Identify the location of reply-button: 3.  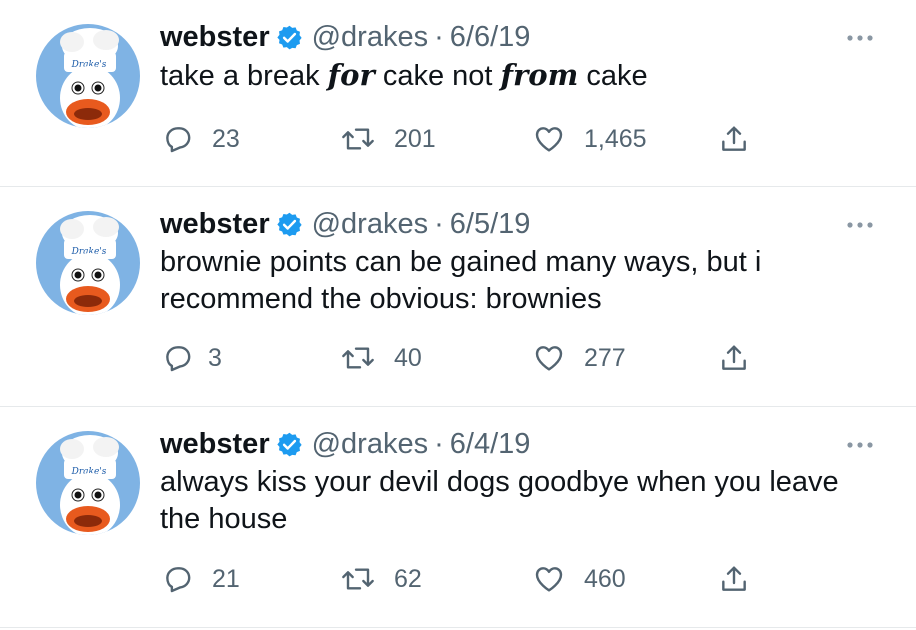
(192, 358).